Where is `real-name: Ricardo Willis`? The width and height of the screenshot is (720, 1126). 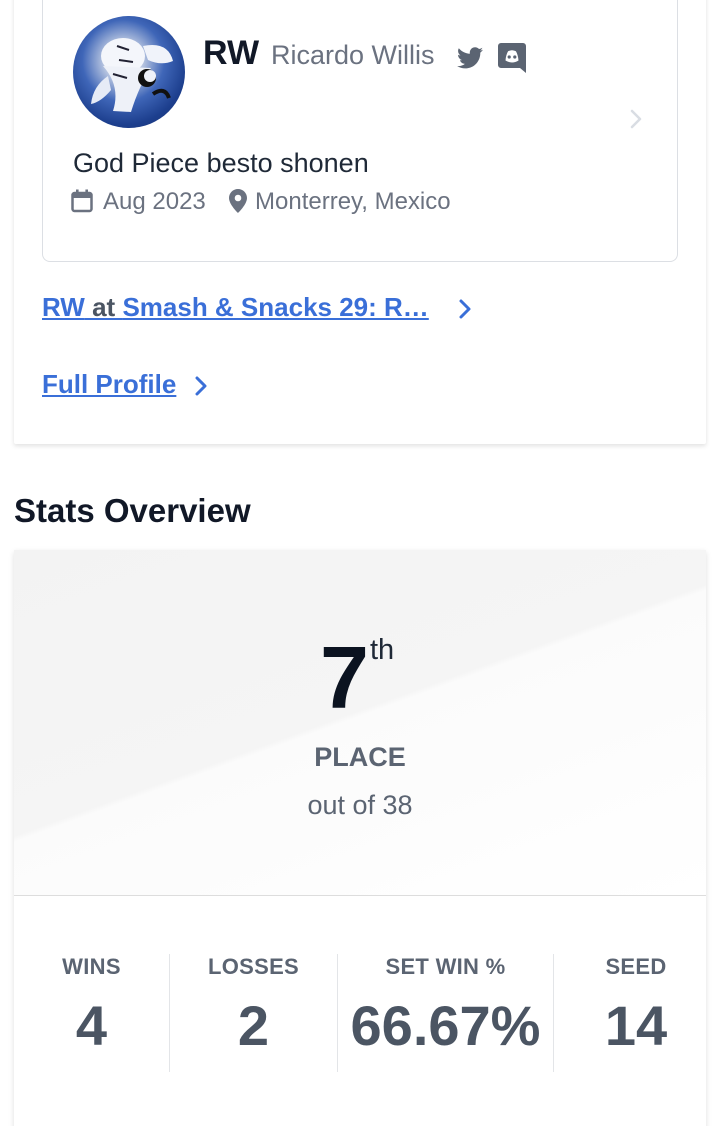 real-name: Ricardo Willis is located at coordinates (353, 55).